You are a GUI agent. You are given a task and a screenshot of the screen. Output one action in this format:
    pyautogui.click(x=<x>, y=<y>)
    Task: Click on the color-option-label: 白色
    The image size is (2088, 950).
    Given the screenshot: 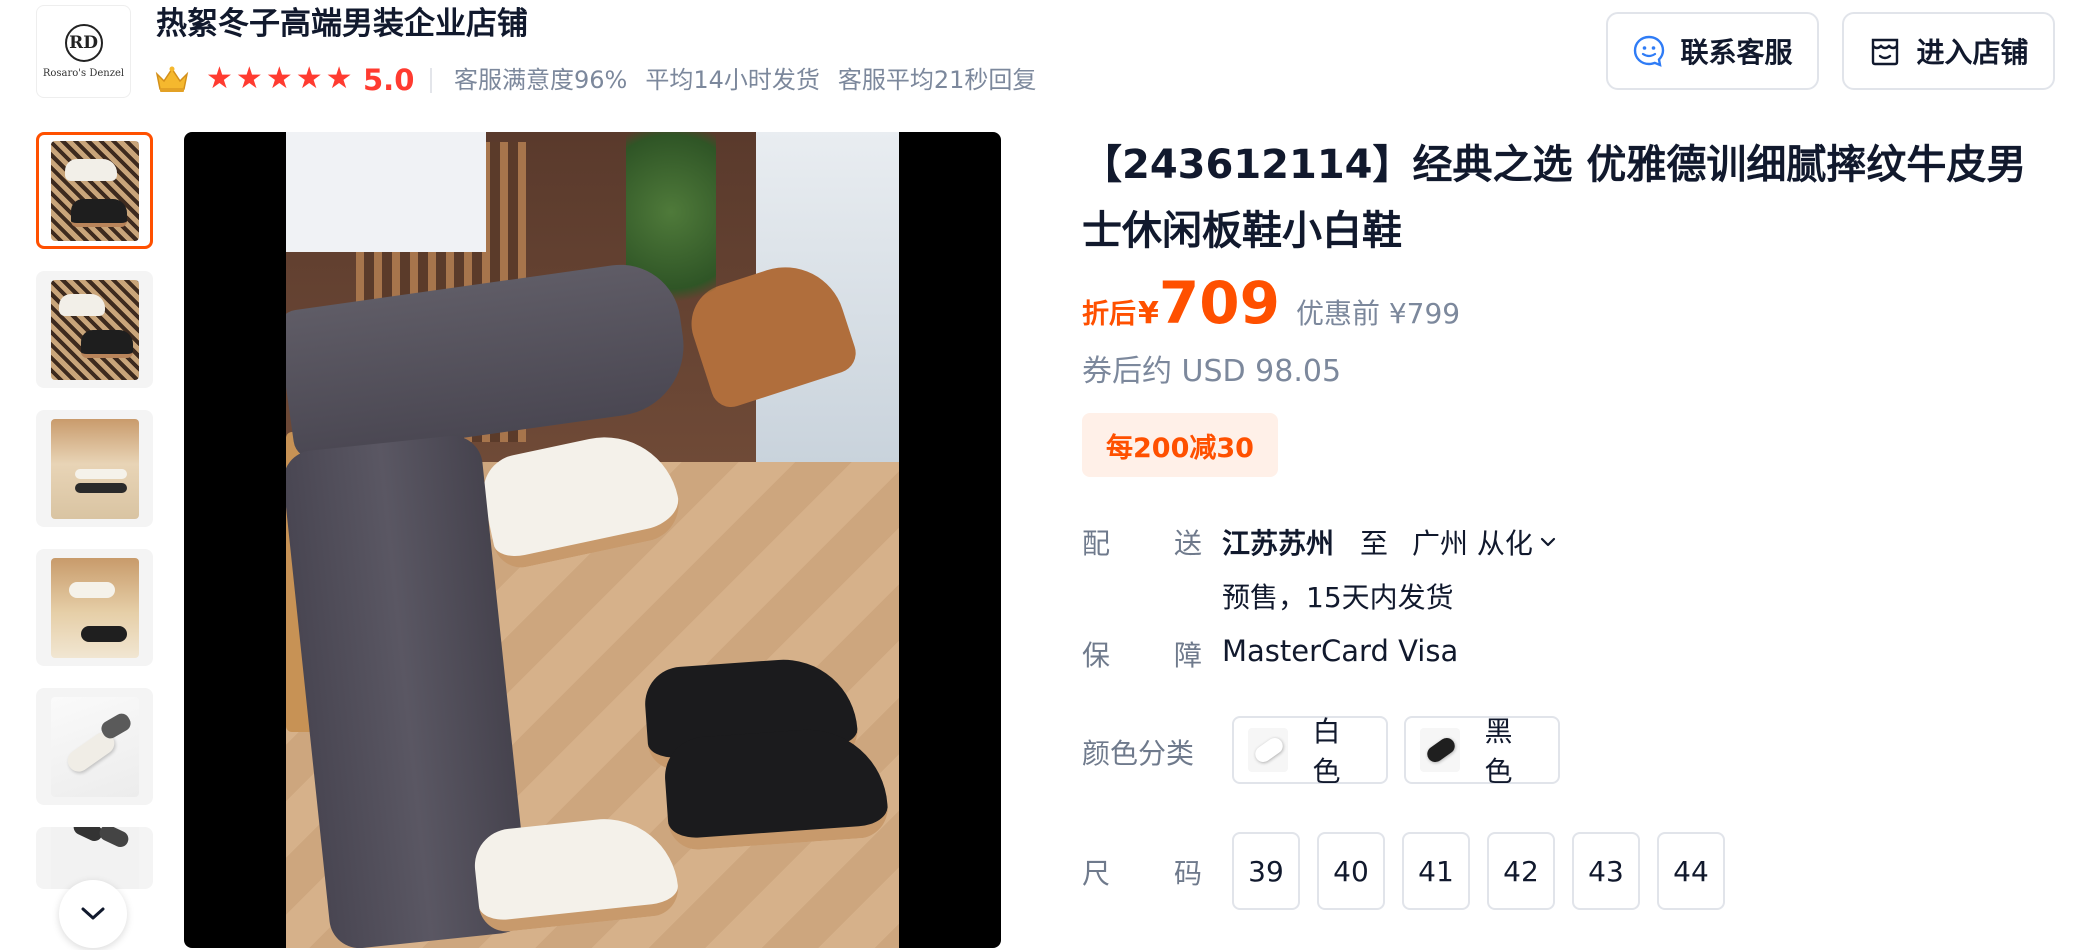 What is the action you would take?
    pyautogui.click(x=1326, y=751)
    